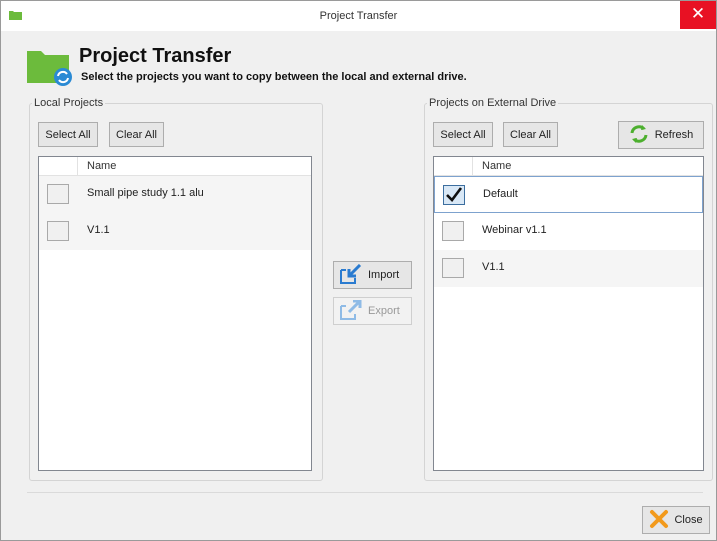  What do you see at coordinates (155, 56) in the screenshot?
I see `page-title: Project Transfer` at bounding box center [155, 56].